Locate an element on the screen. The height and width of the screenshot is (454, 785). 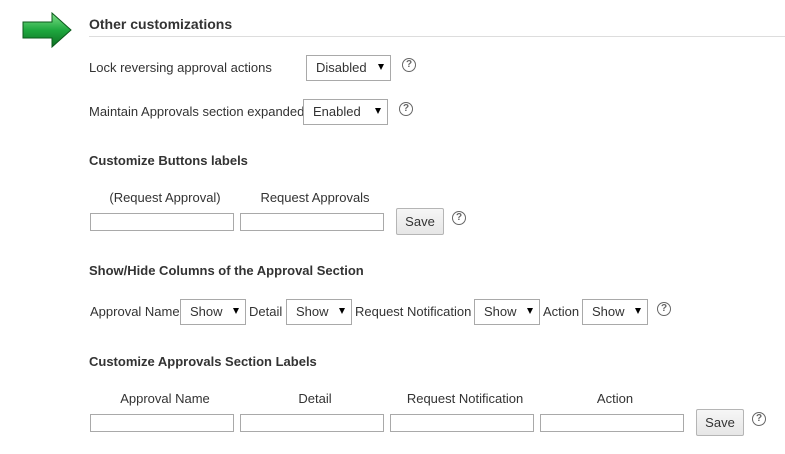
detail-column-head: Detail is located at coordinates (315, 398).